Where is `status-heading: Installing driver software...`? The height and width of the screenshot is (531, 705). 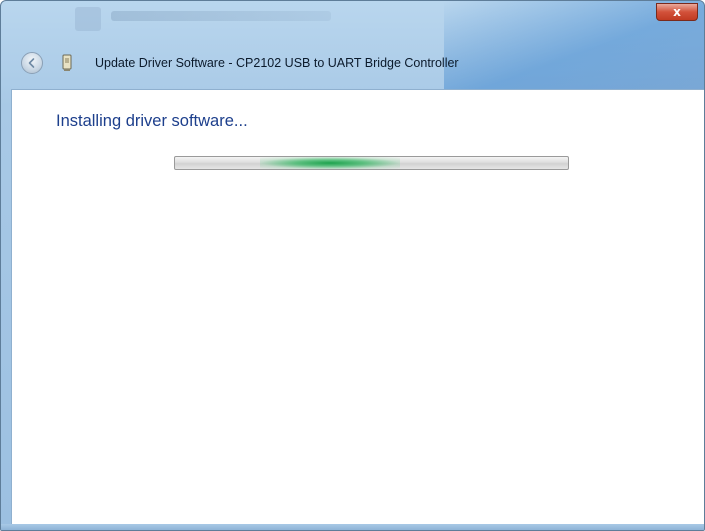
status-heading: Installing driver software... is located at coordinates (152, 121).